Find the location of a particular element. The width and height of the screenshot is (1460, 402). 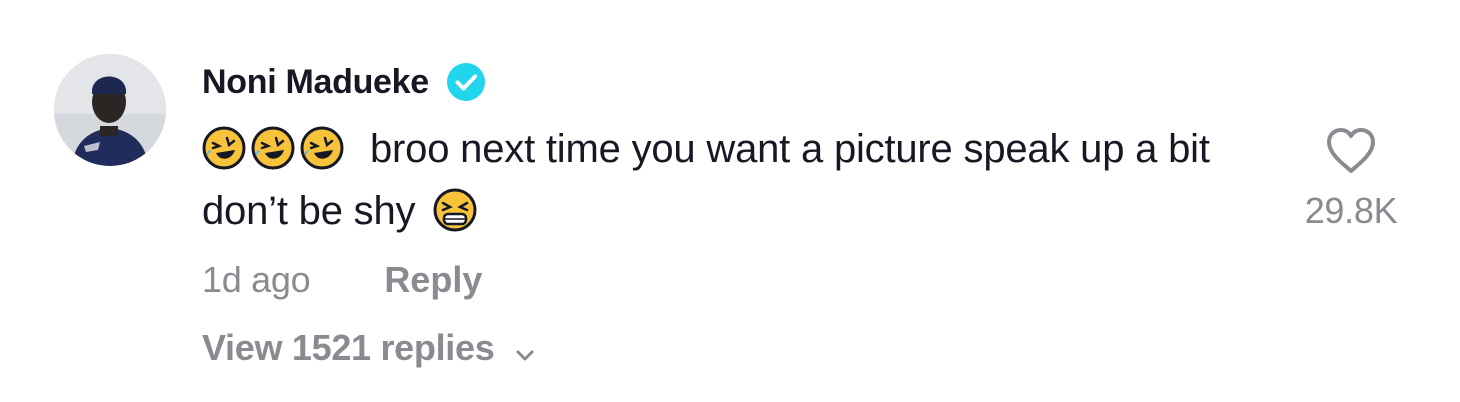

view-replies-button: View 1521 replies is located at coordinates (742, 348).